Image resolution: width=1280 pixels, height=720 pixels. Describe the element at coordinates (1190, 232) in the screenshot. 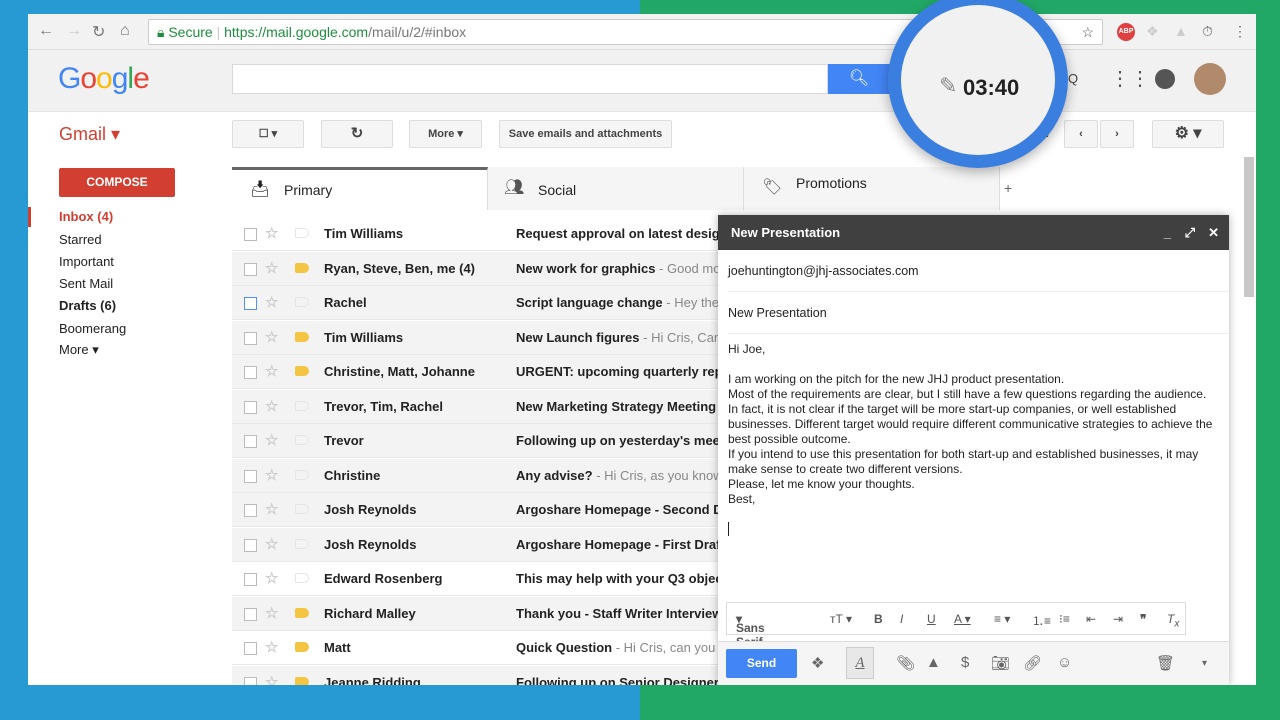

I see `expand-icon: ⤢` at that location.